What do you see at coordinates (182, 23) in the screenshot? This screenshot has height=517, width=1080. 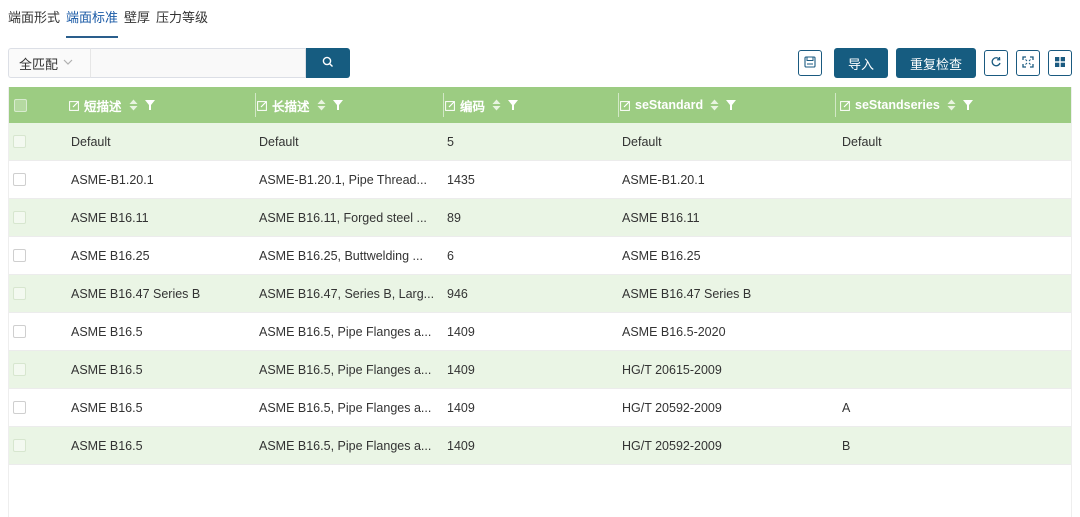 I see `tab-pressure-class: 压力等级` at bounding box center [182, 23].